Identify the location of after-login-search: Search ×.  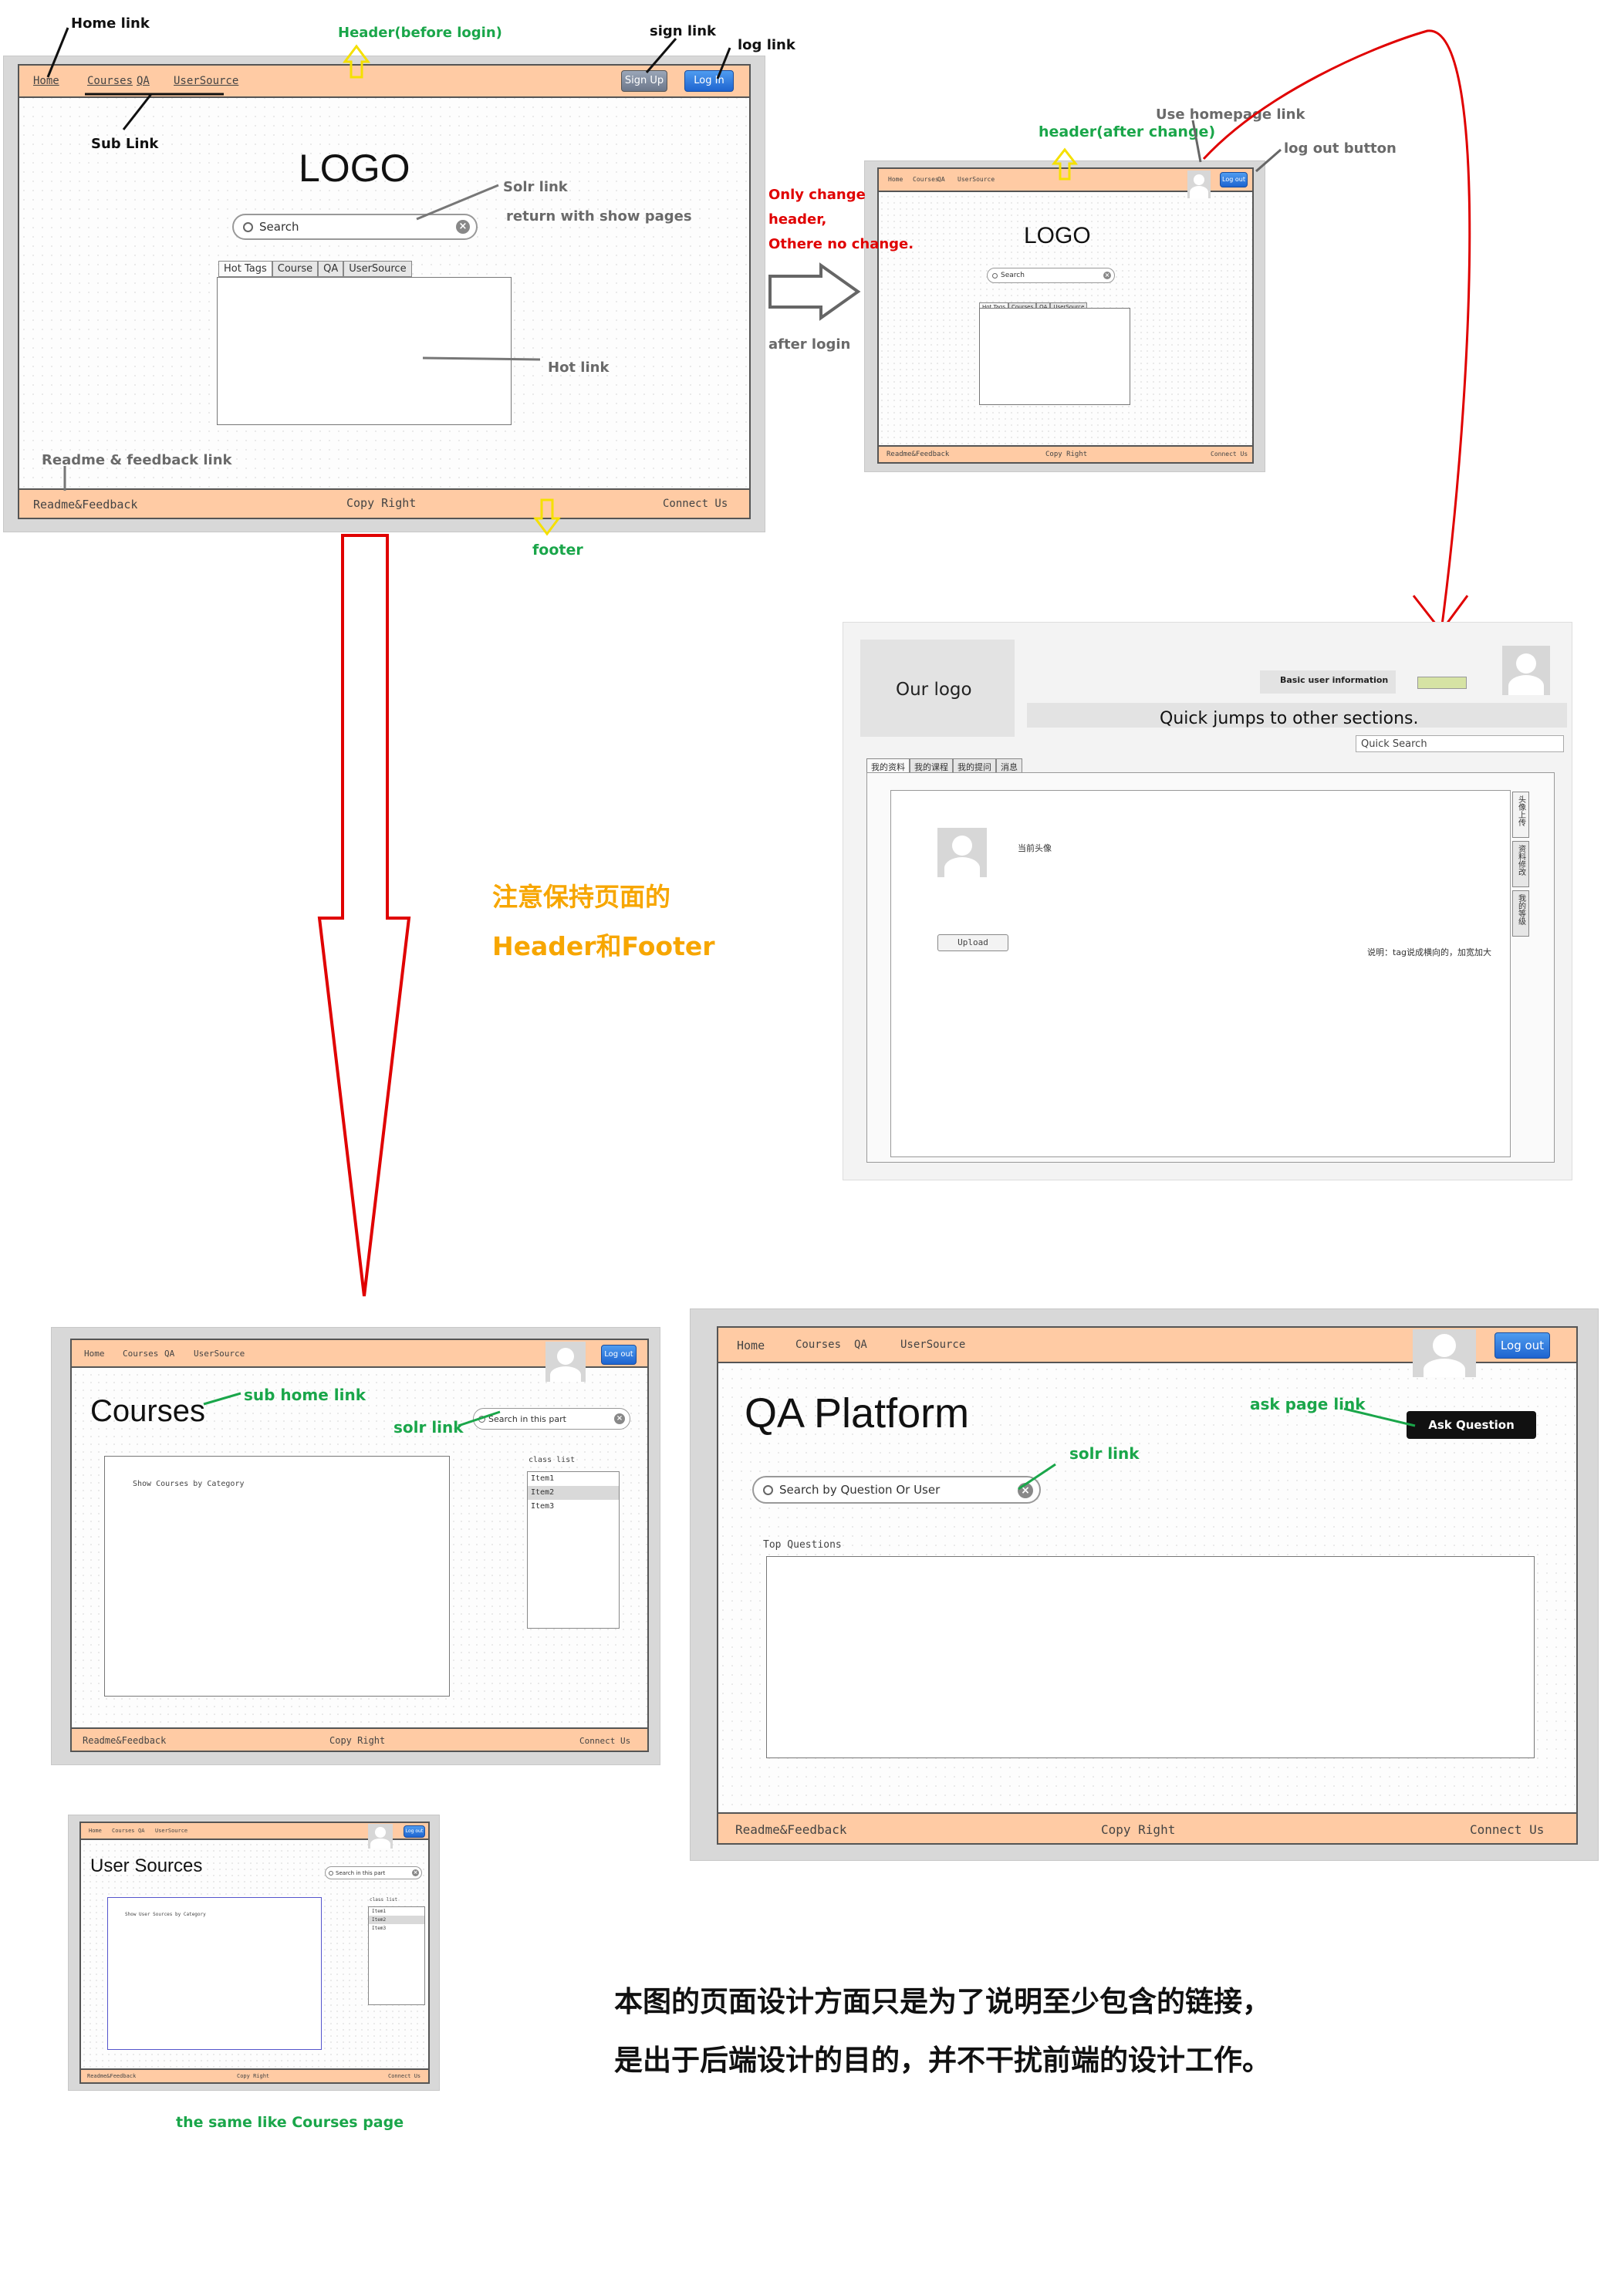
(1051, 275).